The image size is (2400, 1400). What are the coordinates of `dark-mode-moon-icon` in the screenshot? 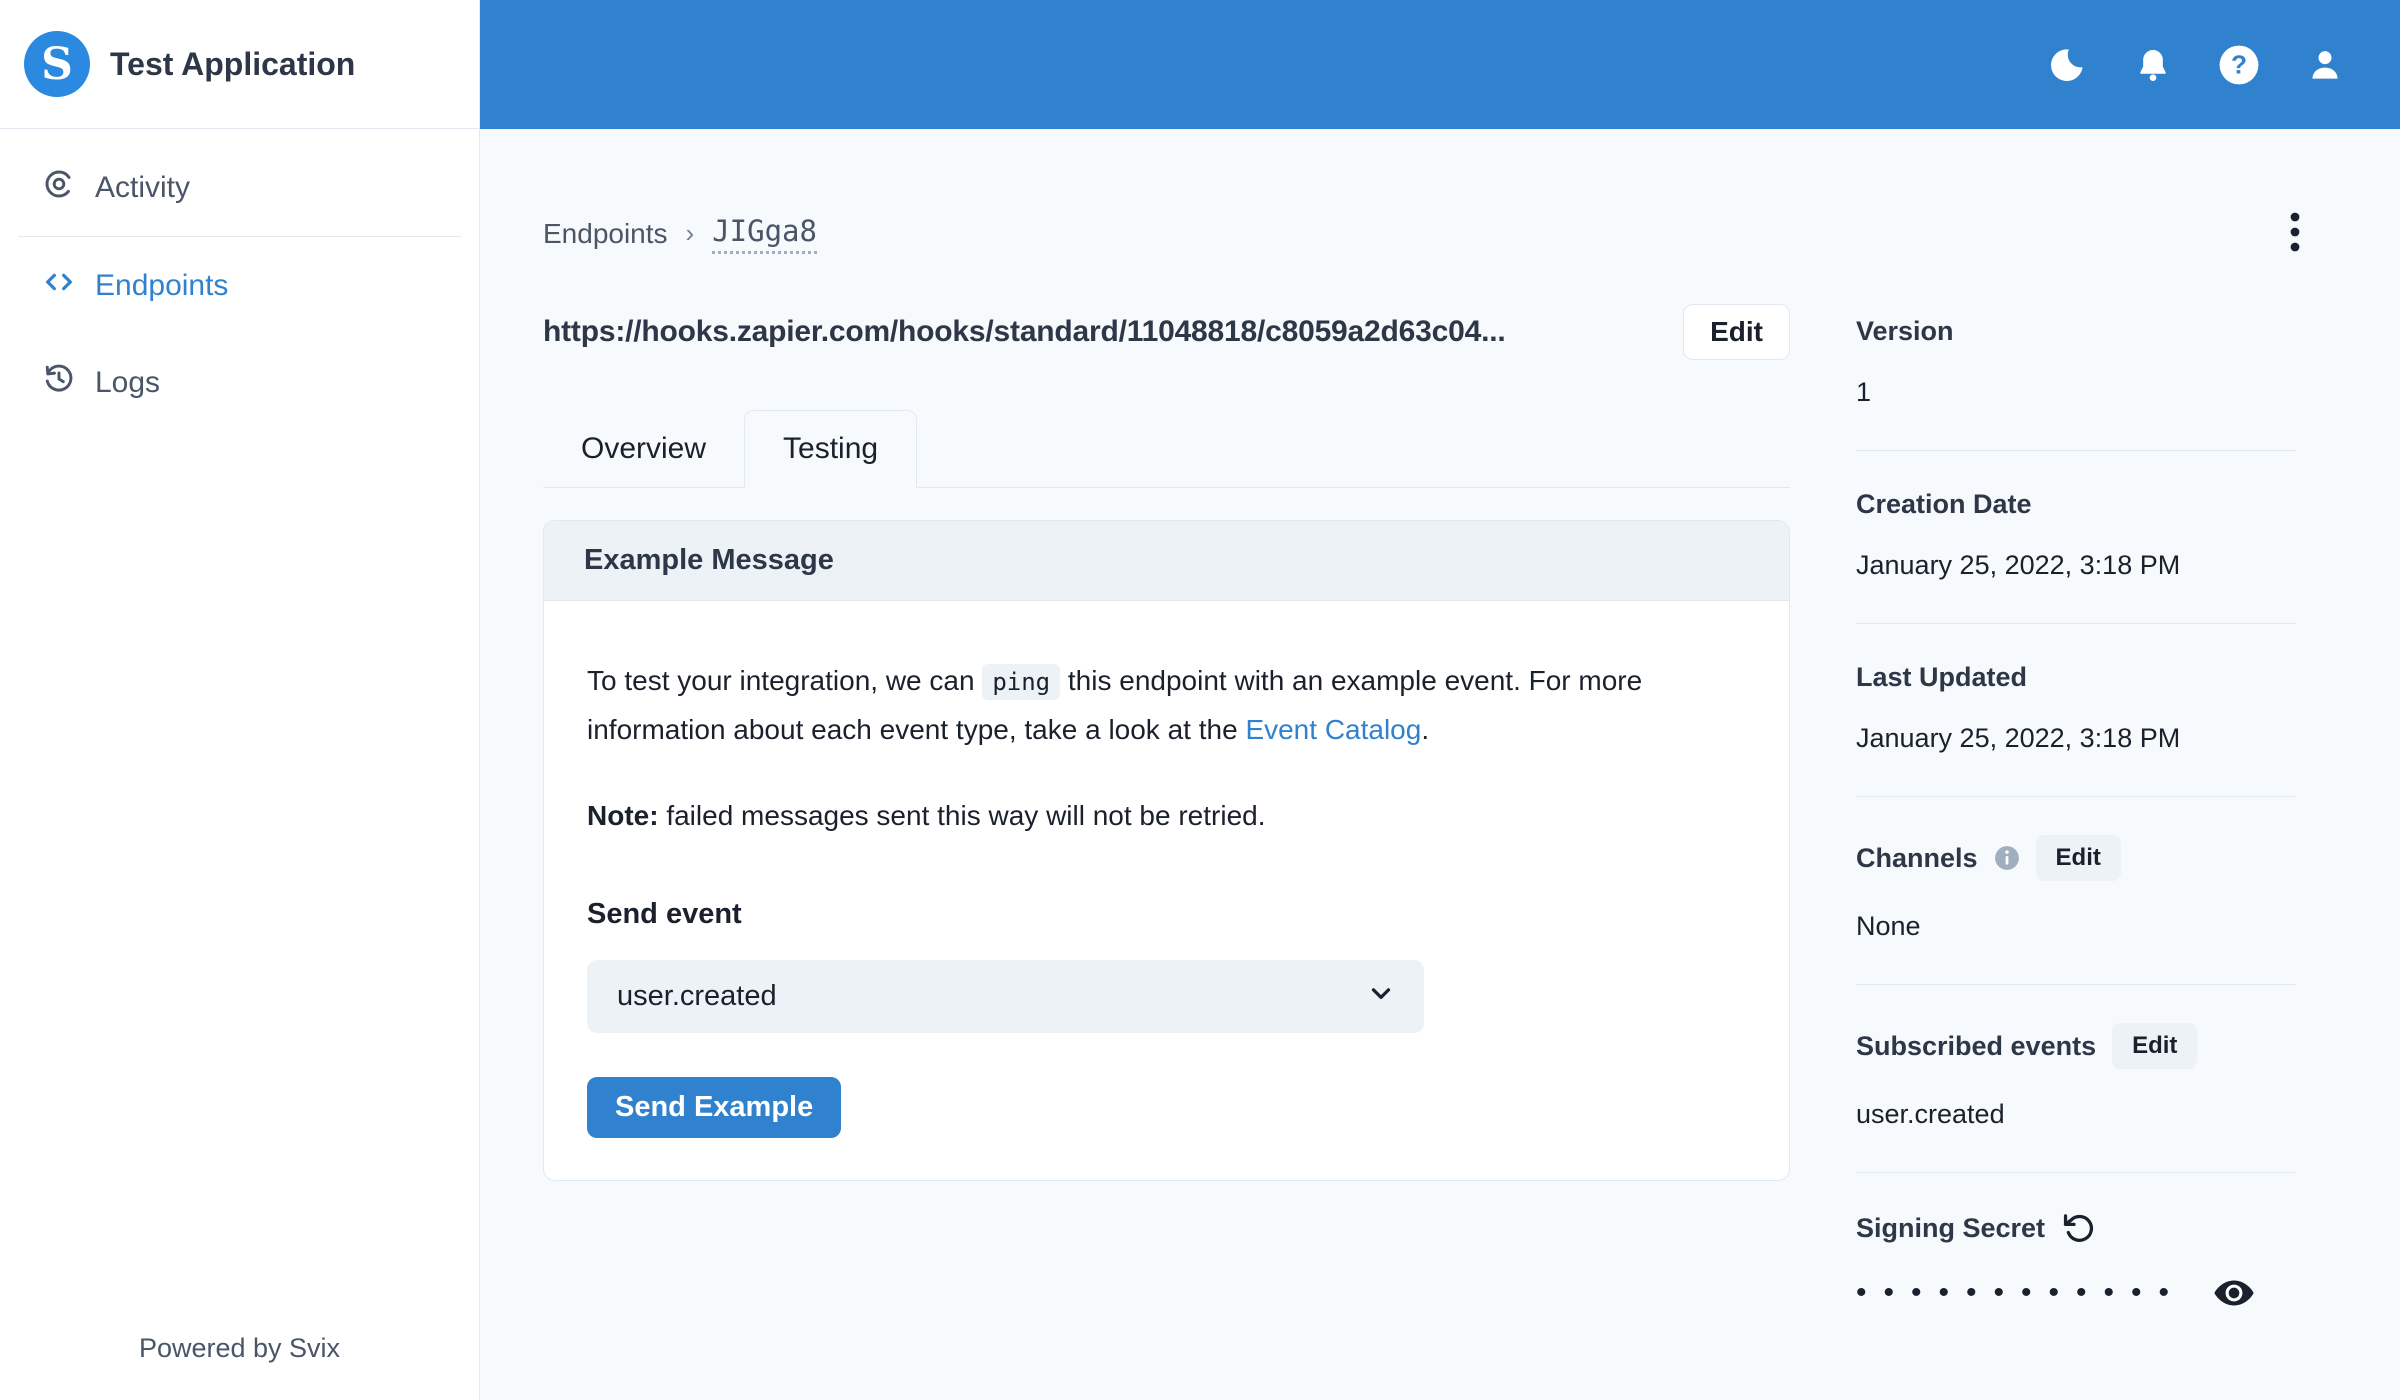 It's located at (2067, 65).